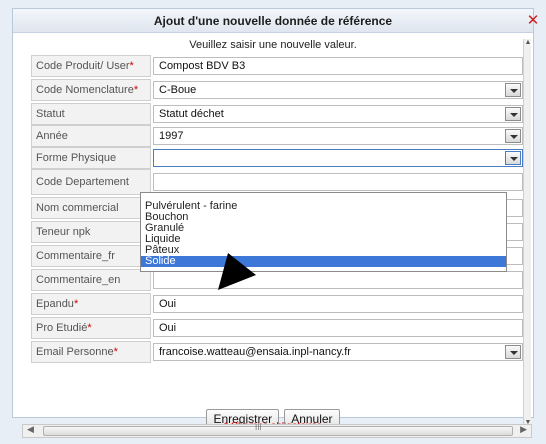 The image size is (546, 444). I want to click on scroll-right-icon: ▶, so click(523, 429).